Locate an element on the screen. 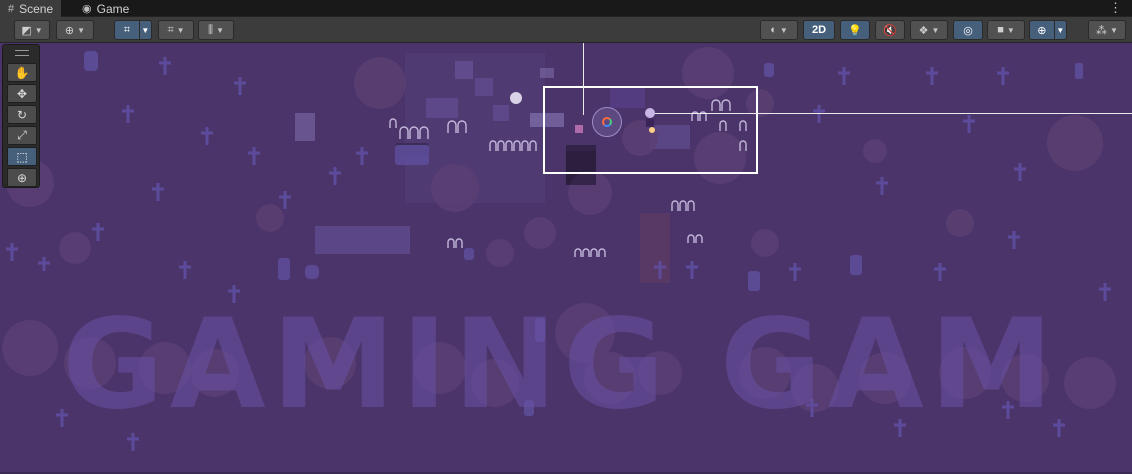 The image size is (1132, 474). globe-icon: ⊕ is located at coordinates (69, 30).